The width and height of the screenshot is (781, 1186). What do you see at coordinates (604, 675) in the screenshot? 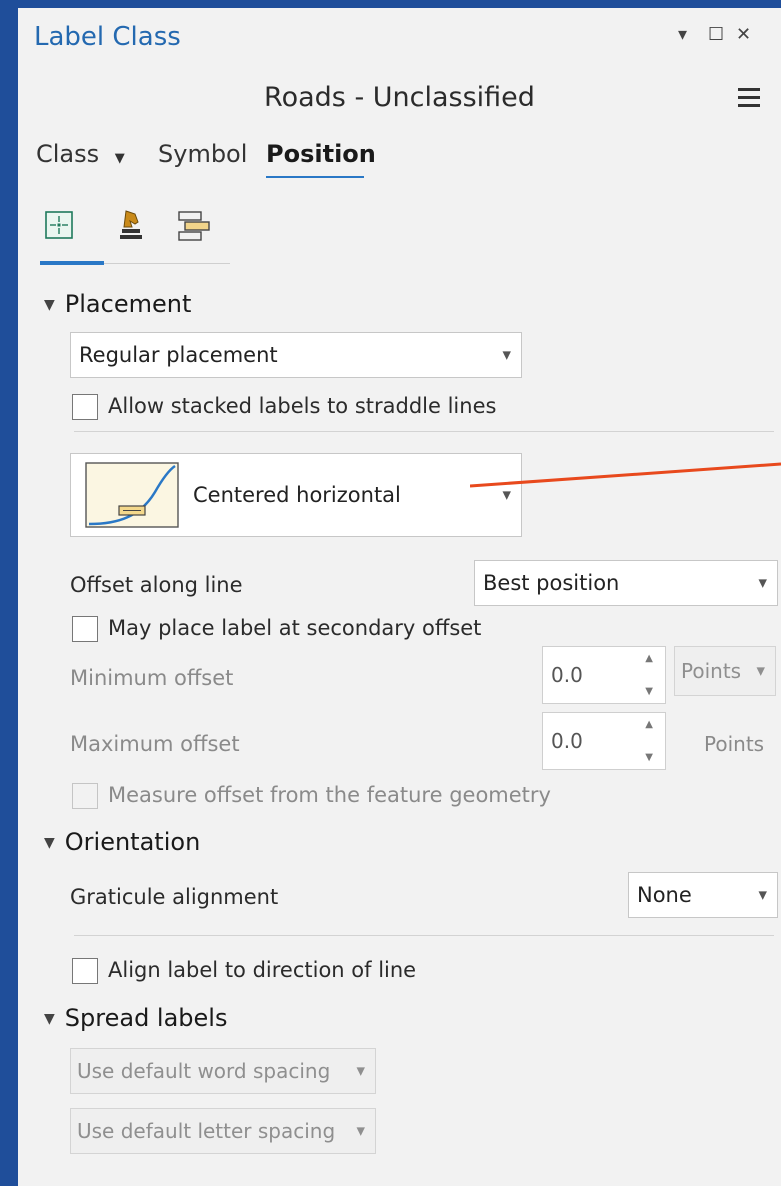
I see `min-offset-spinner: 0.0 ▲ ▼` at bounding box center [604, 675].